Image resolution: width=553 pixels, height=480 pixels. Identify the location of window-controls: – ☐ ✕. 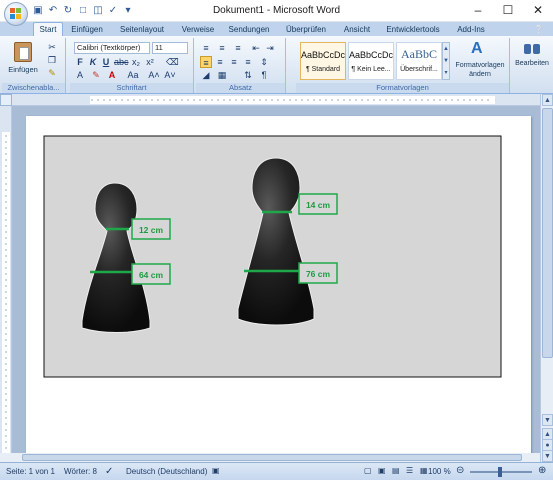
(508, 10).